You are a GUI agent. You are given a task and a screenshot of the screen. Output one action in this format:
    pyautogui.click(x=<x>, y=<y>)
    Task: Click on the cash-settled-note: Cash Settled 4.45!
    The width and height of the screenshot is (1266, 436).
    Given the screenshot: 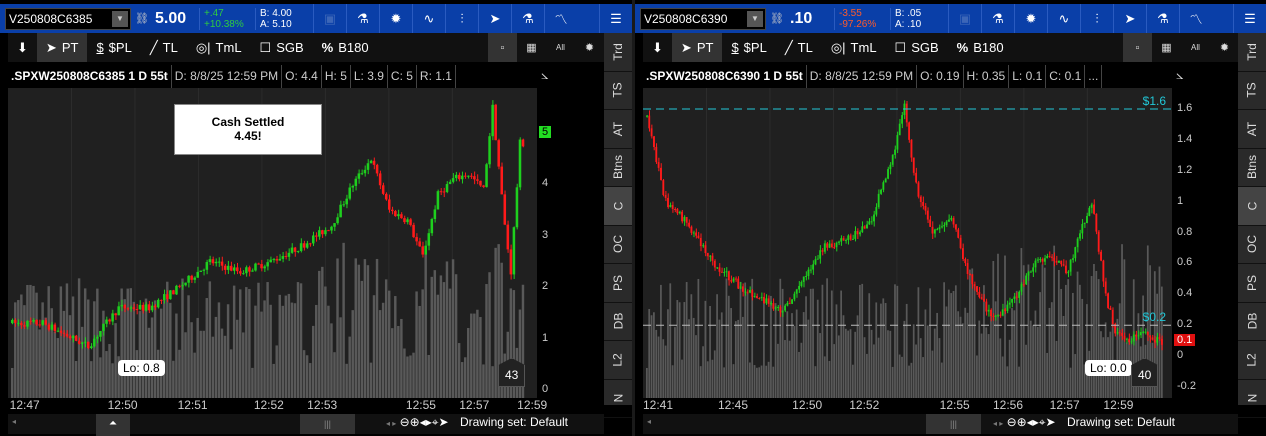 What is the action you would take?
    pyautogui.click(x=248, y=129)
    